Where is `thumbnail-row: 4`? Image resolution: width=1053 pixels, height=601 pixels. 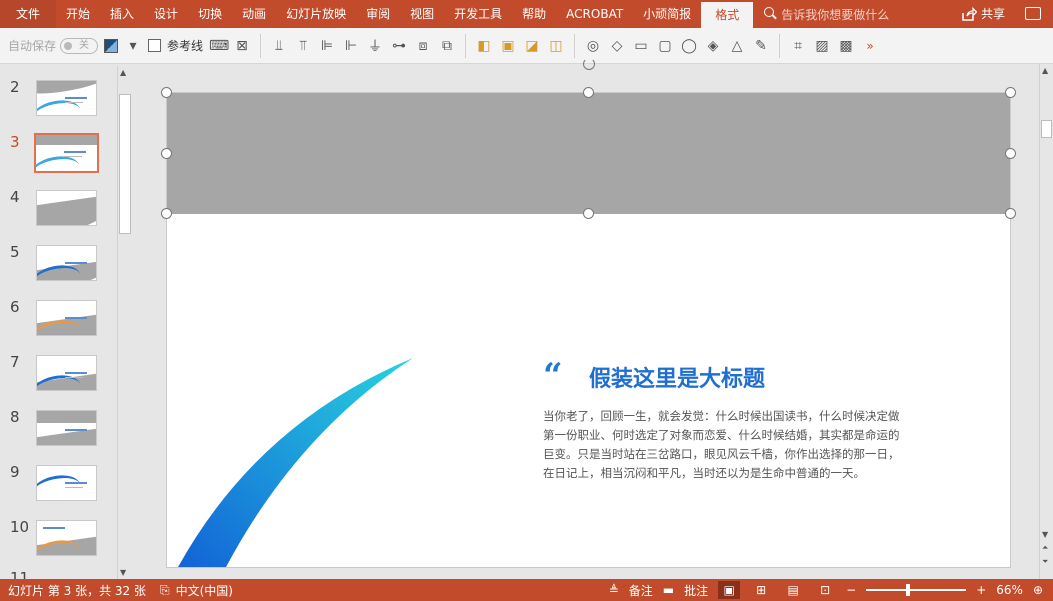 thumbnail-row: 4 is located at coordinates (59, 213).